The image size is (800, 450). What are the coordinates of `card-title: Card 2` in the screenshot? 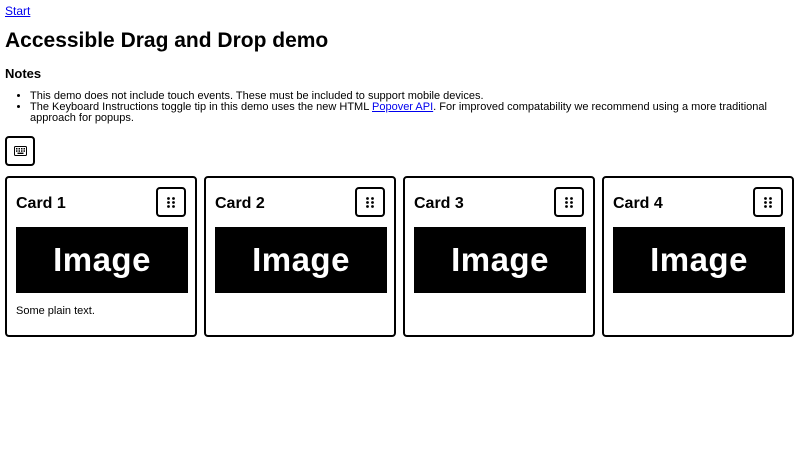 It's located at (240, 203).